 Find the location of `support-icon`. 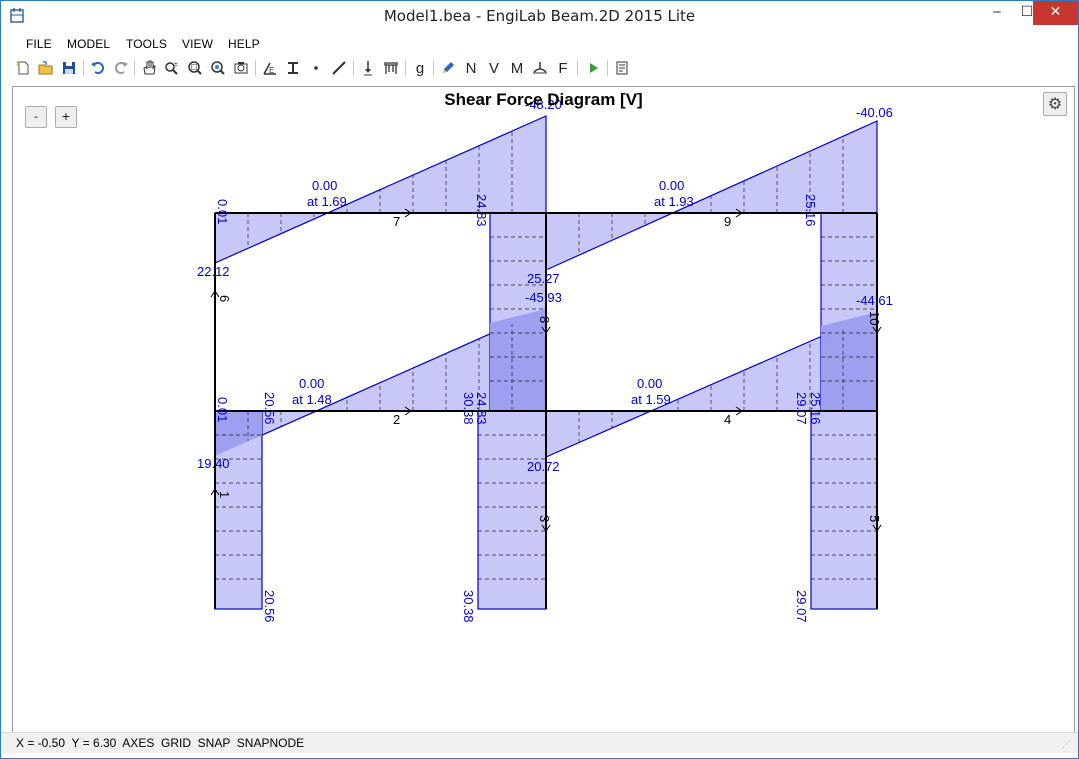

support-icon is located at coordinates (368, 68).